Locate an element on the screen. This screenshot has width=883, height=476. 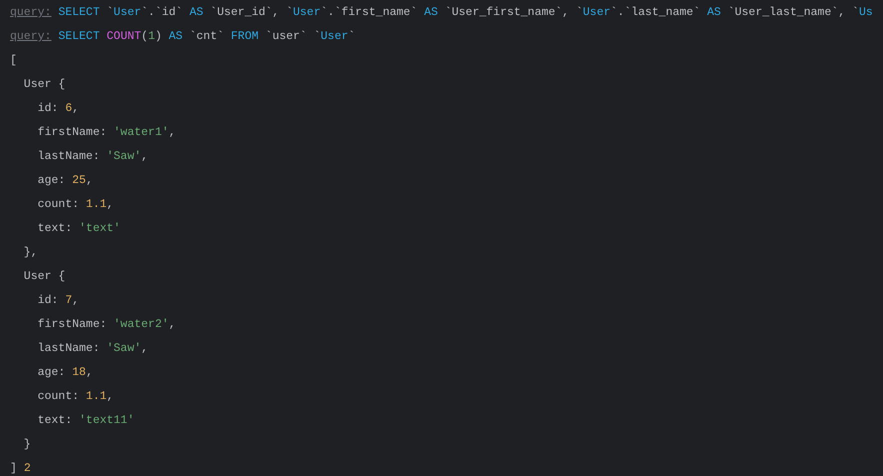
console-line: } is located at coordinates (26, 445).